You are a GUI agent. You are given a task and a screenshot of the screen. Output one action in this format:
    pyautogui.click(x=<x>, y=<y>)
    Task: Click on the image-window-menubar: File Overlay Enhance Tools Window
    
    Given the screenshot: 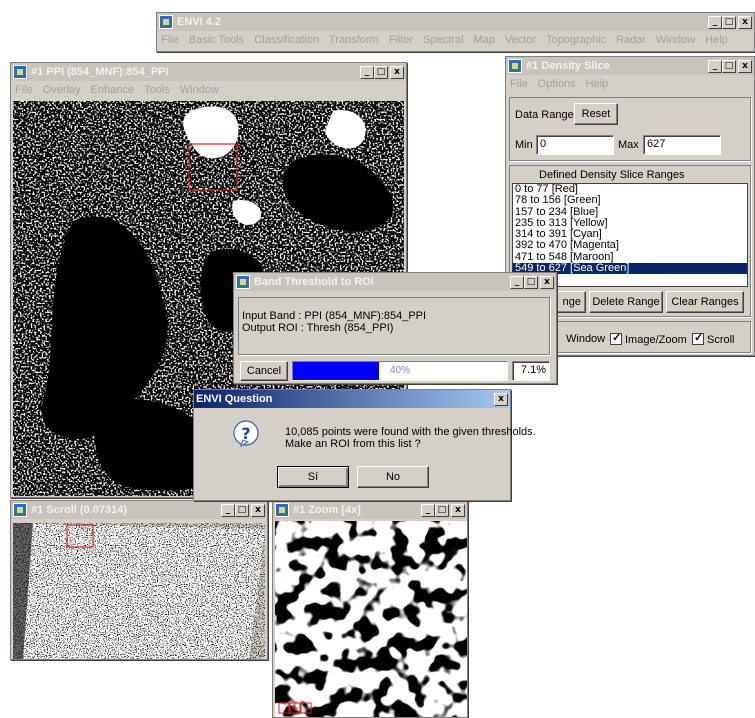 What is the action you would take?
    pyautogui.click(x=208, y=90)
    